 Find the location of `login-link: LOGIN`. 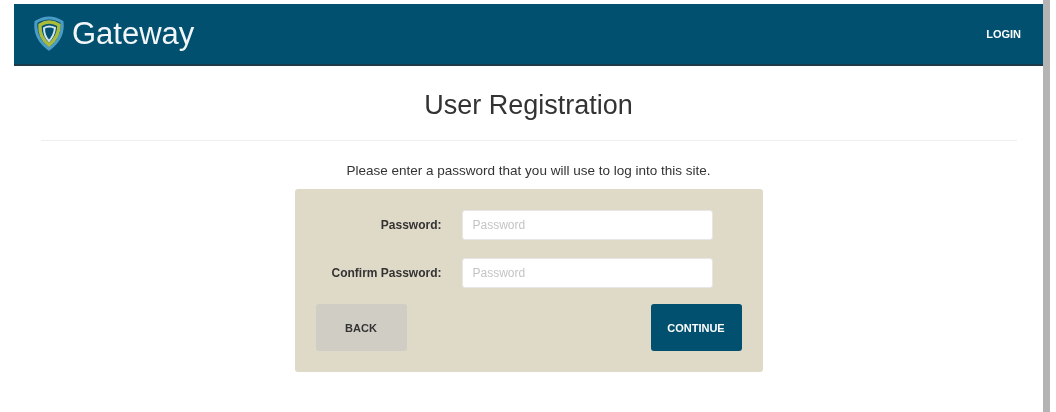

login-link: LOGIN is located at coordinates (1003, 34).